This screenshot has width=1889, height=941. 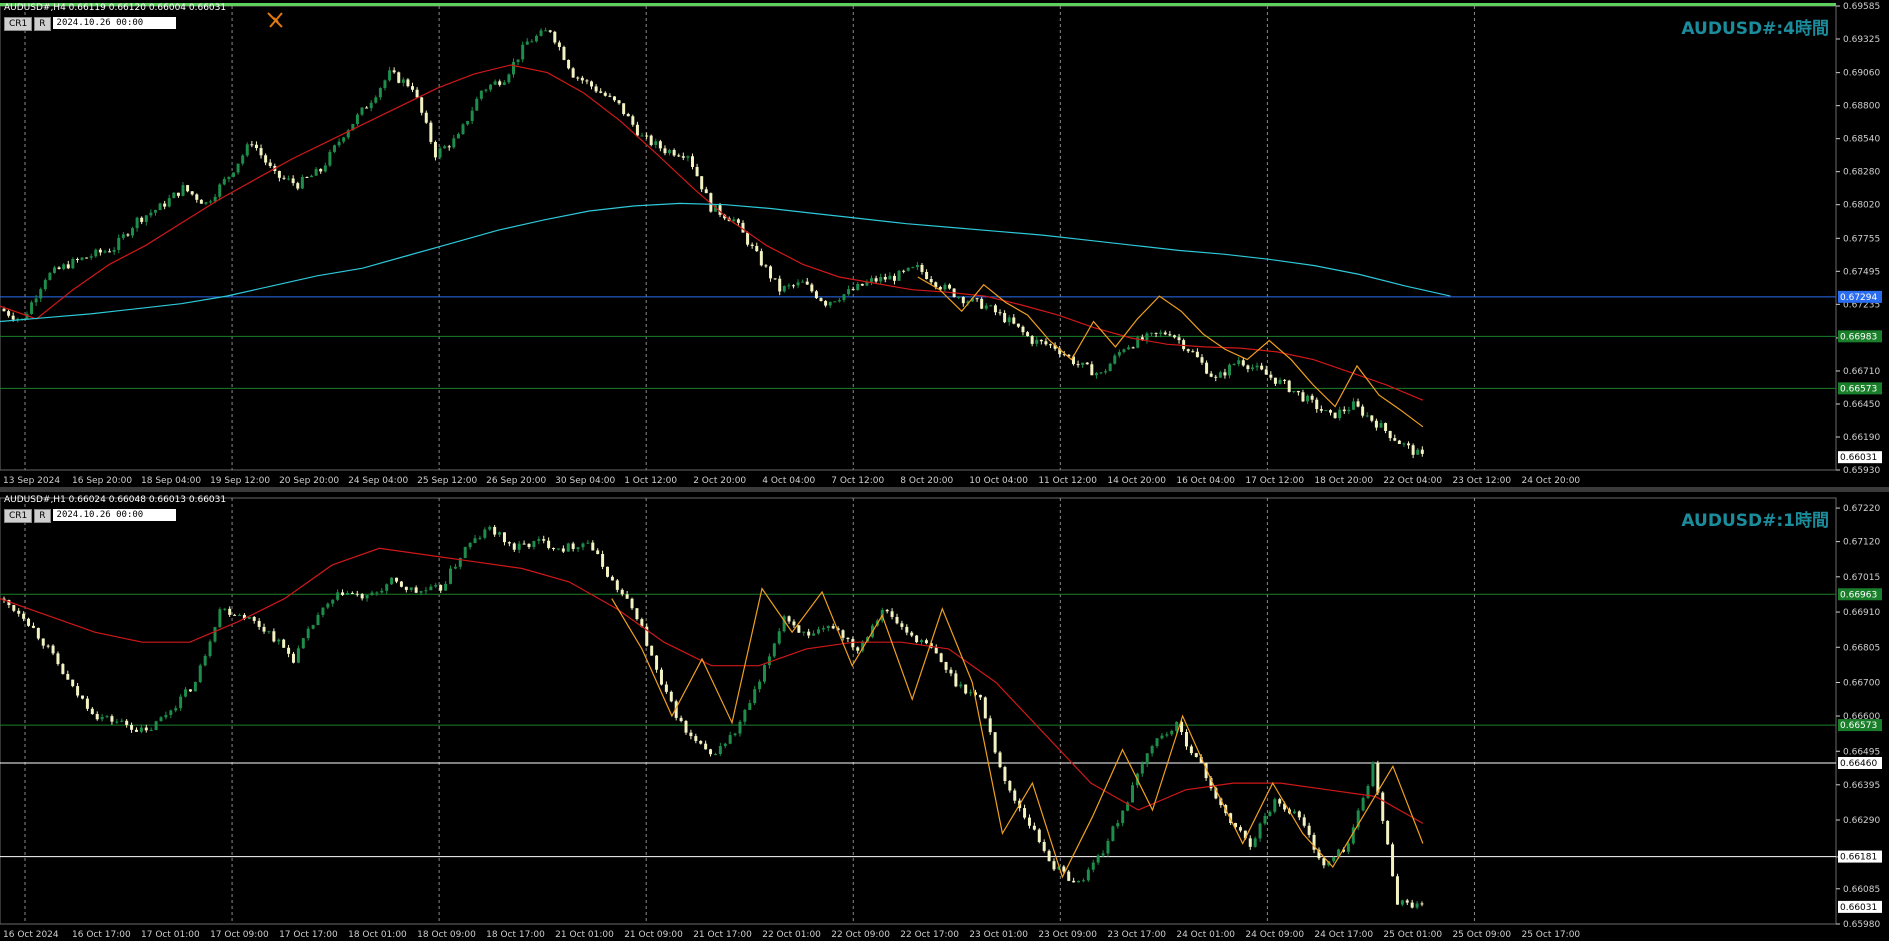 I want to click on h4-r-button: R, so click(x=42, y=24).